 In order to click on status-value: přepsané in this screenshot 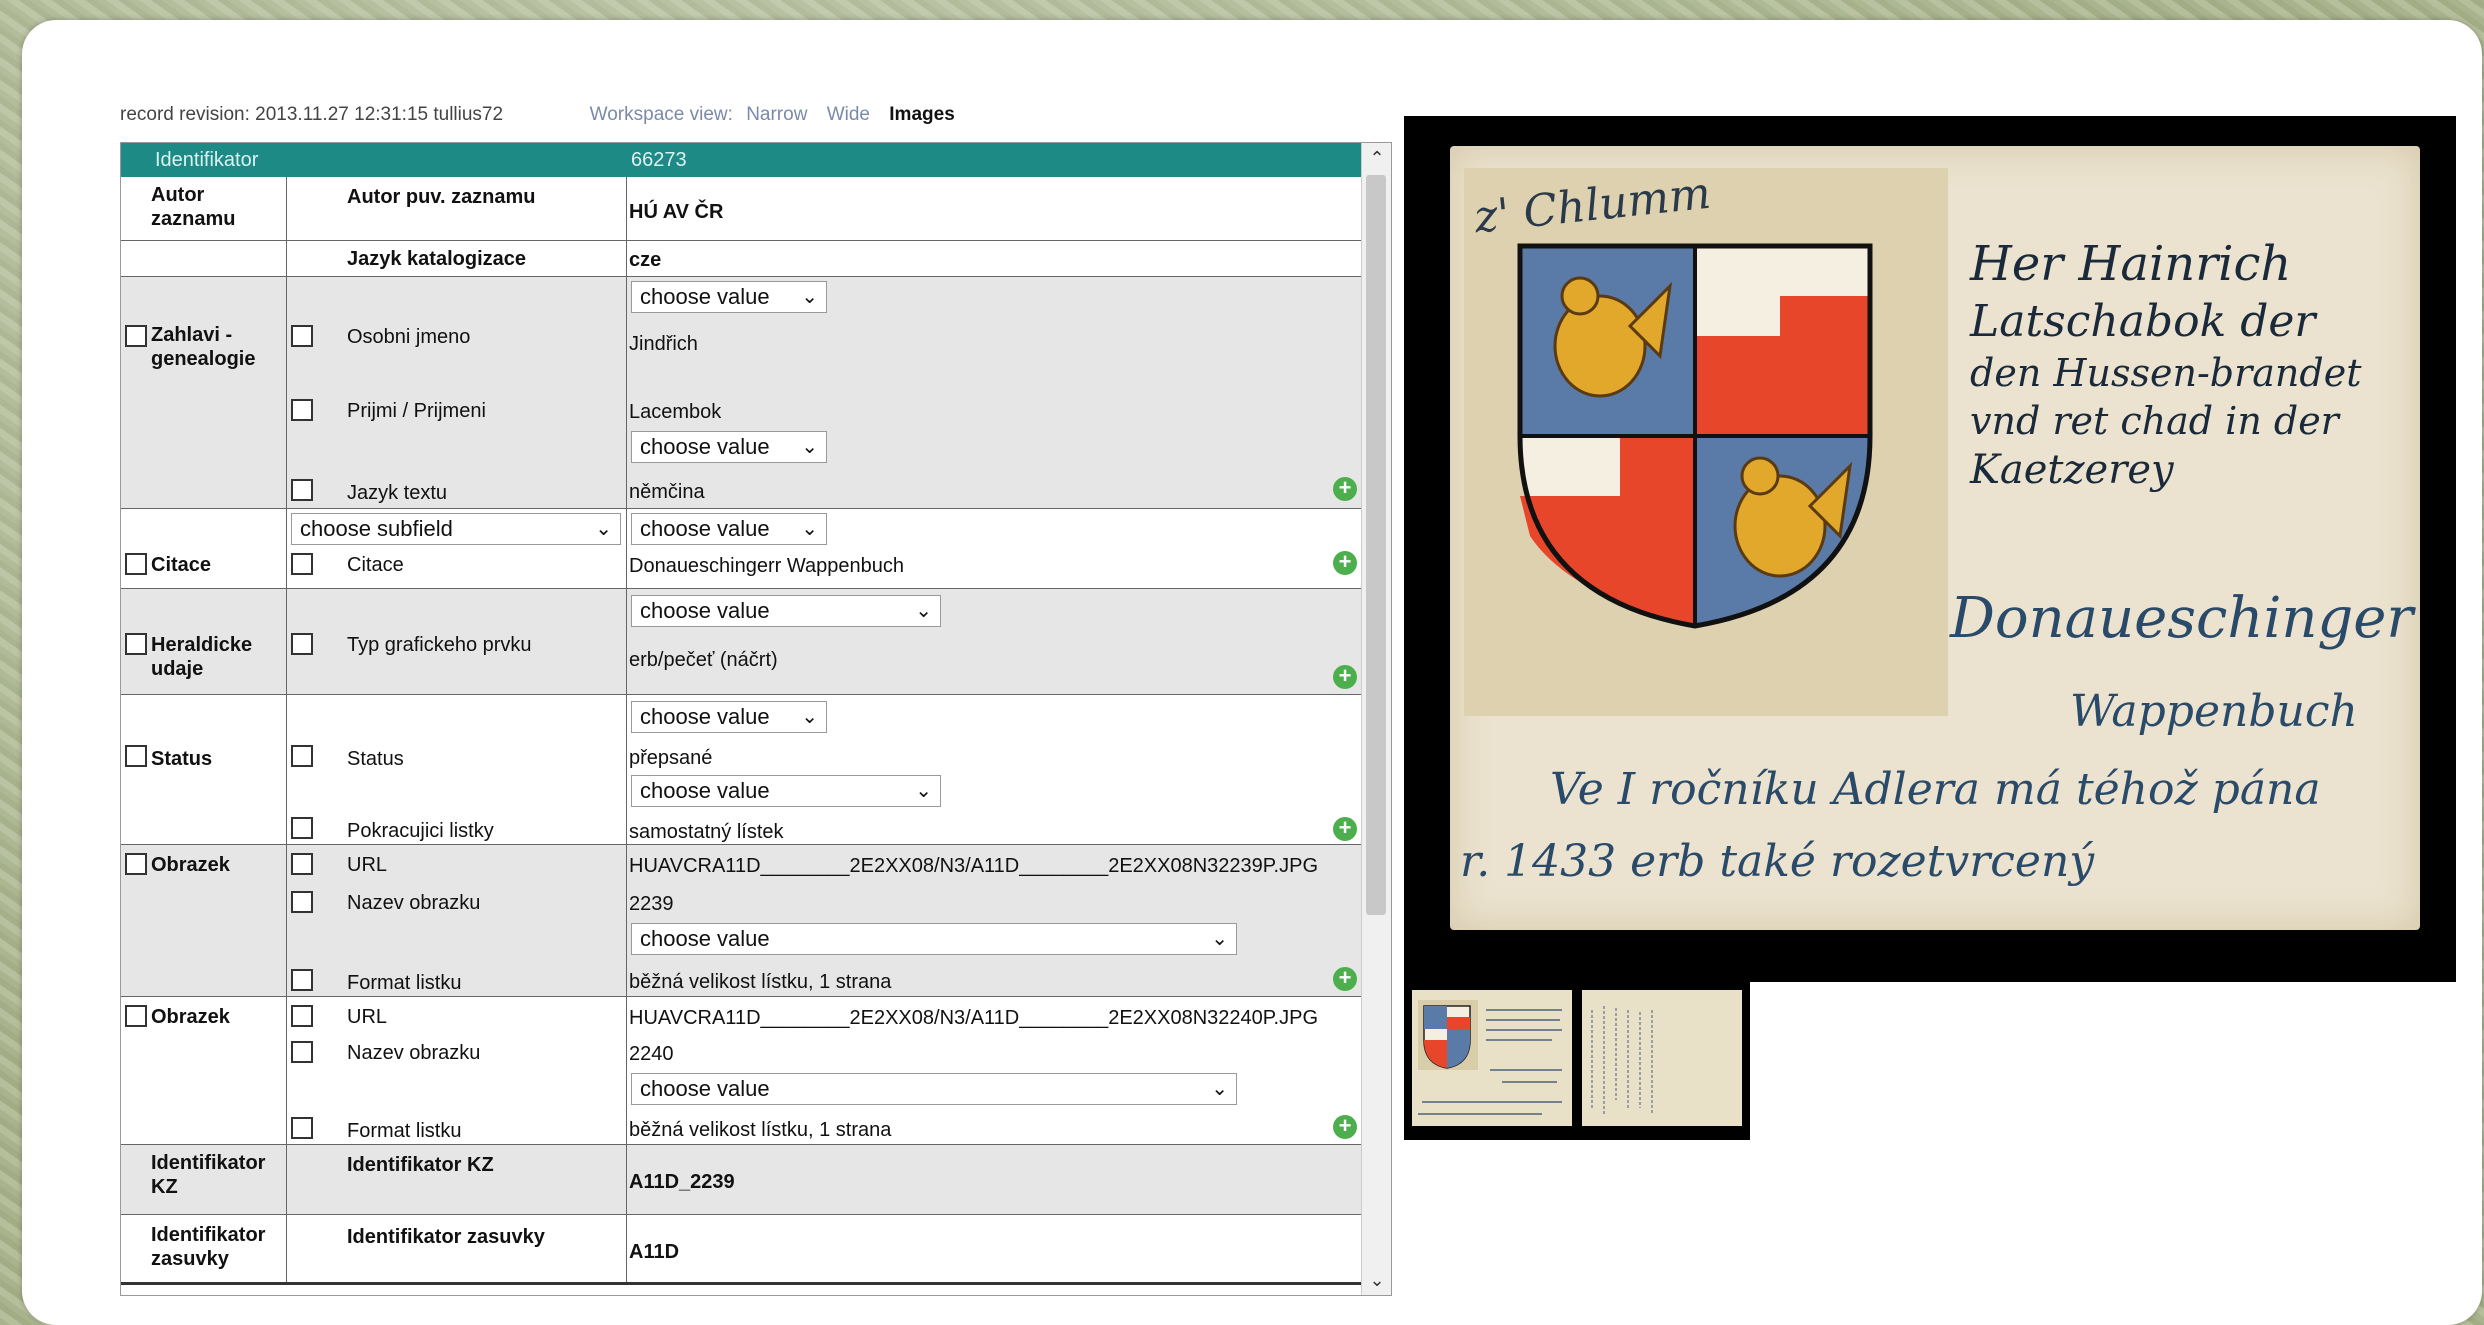, I will do `click(670, 758)`.